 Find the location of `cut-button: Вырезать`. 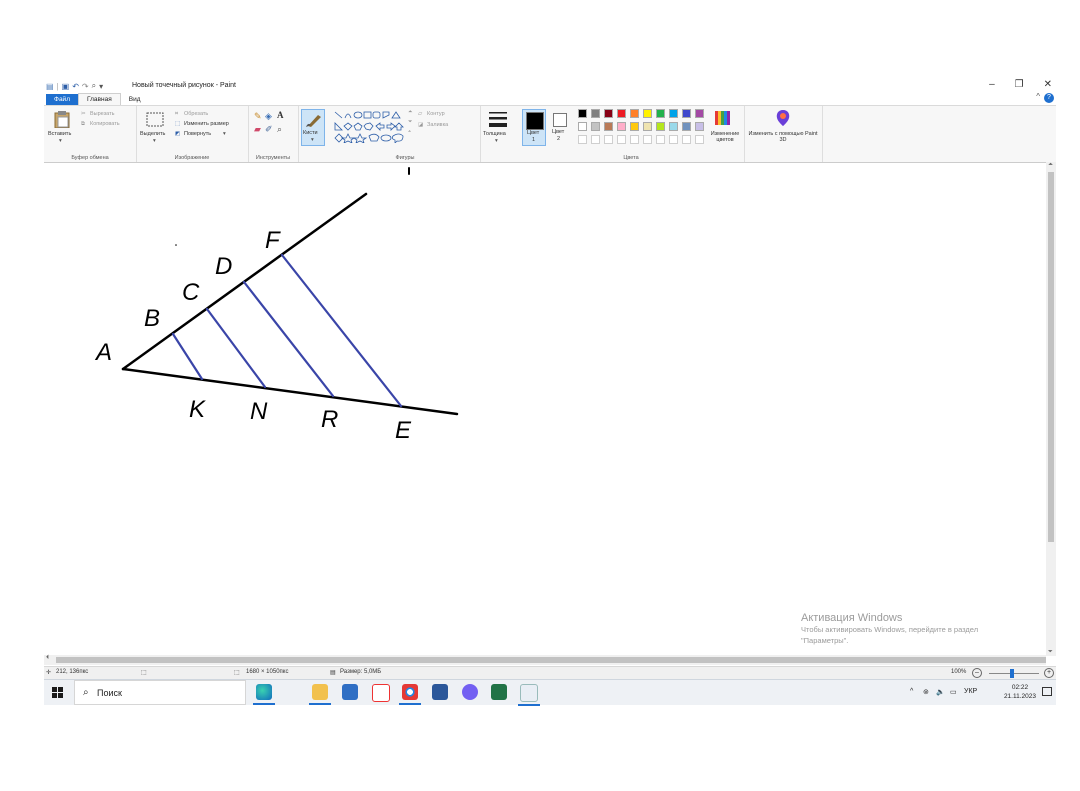

cut-button: Вырезать is located at coordinates (102, 114).